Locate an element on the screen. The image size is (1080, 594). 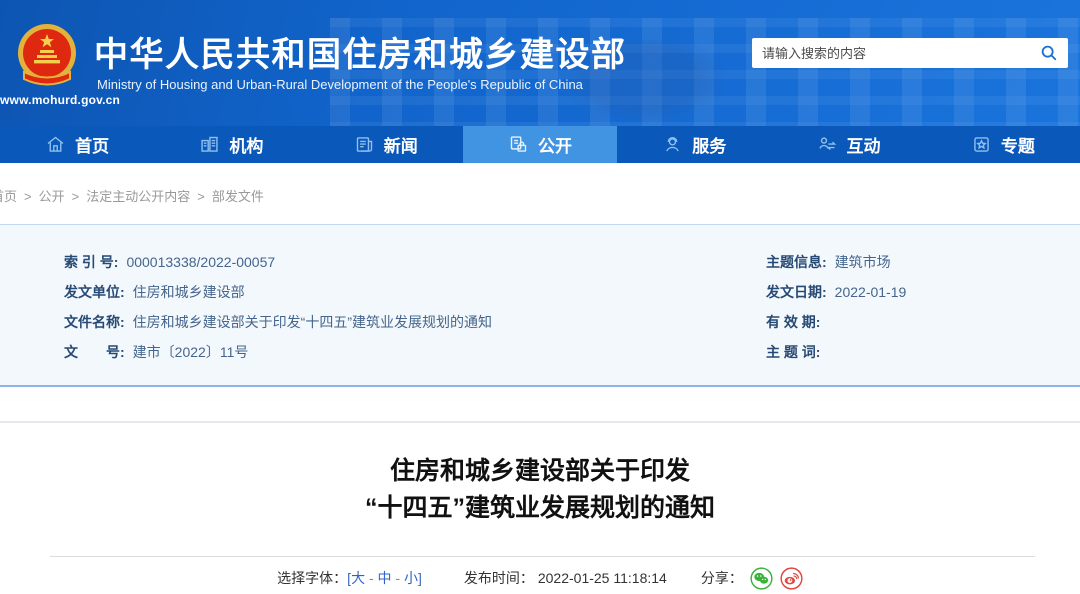
nav-item-service: 服务 is located at coordinates (694, 144).